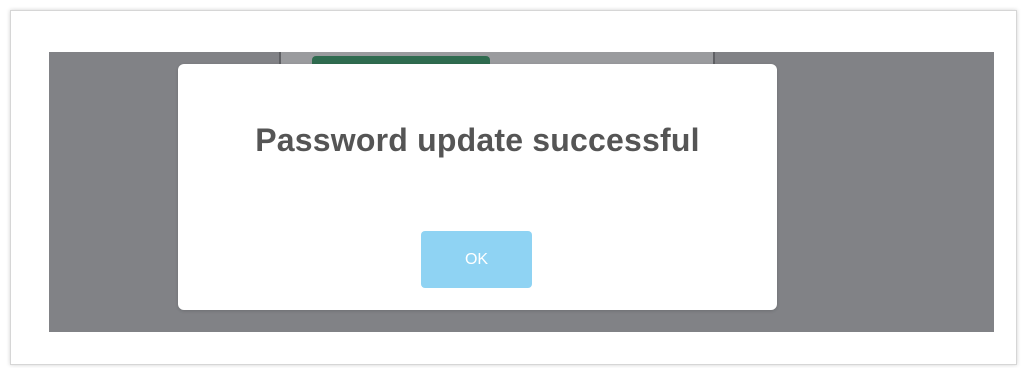  I want to click on dialog-title: Password update successful, so click(477, 140).